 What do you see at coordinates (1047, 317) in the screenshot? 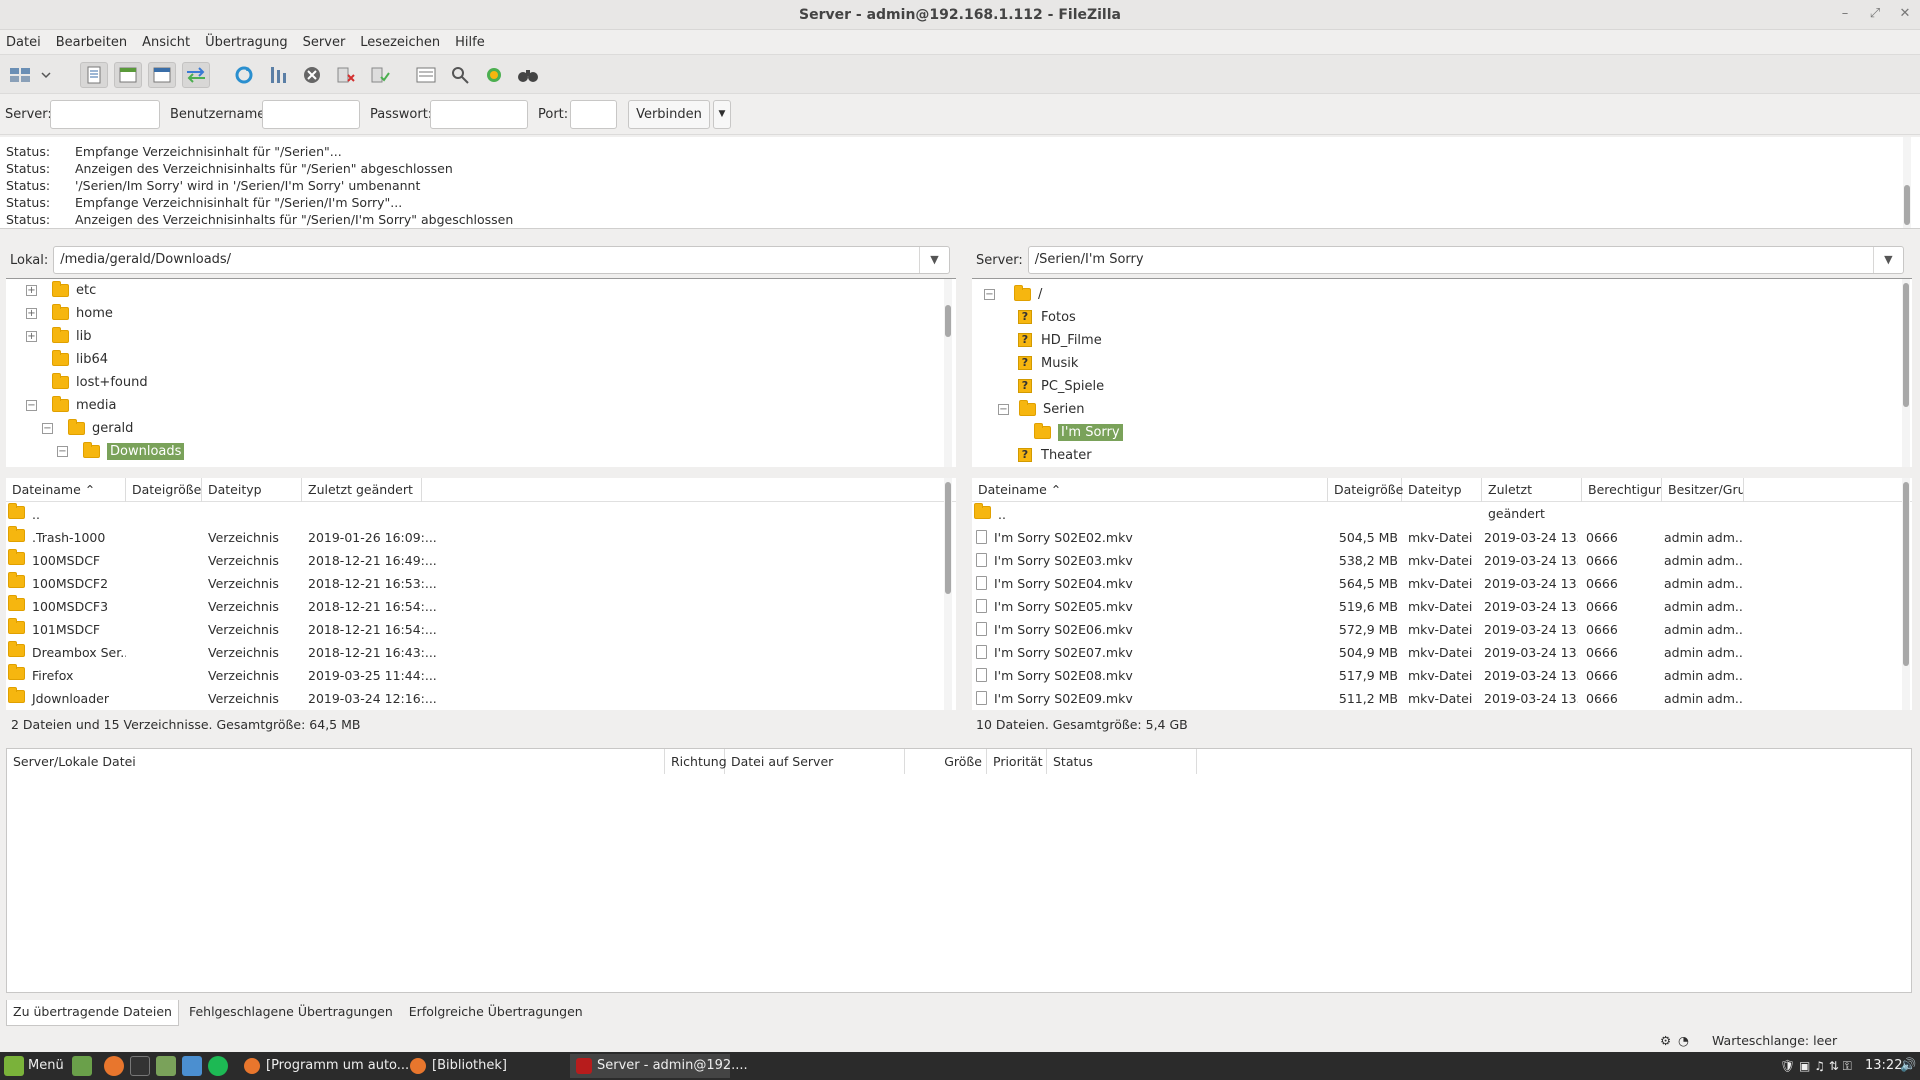
I see `tree-item-fotos: ? Fotos` at bounding box center [1047, 317].